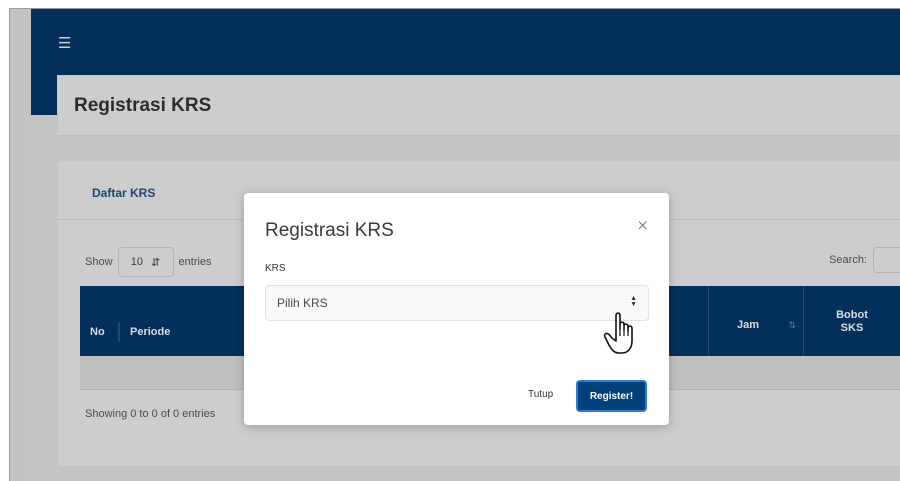 The height and width of the screenshot is (481, 900). I want to click on sort-icon: ⇅, so click(792, 324).